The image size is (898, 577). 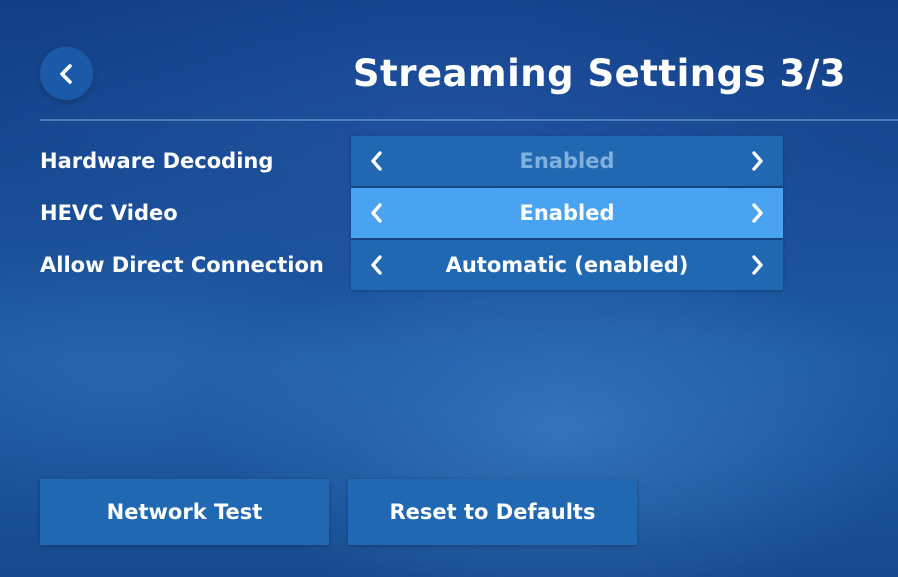 I want to click on allow-direct-connection-value: Automatic (enabled), so click(x=567, y=265).